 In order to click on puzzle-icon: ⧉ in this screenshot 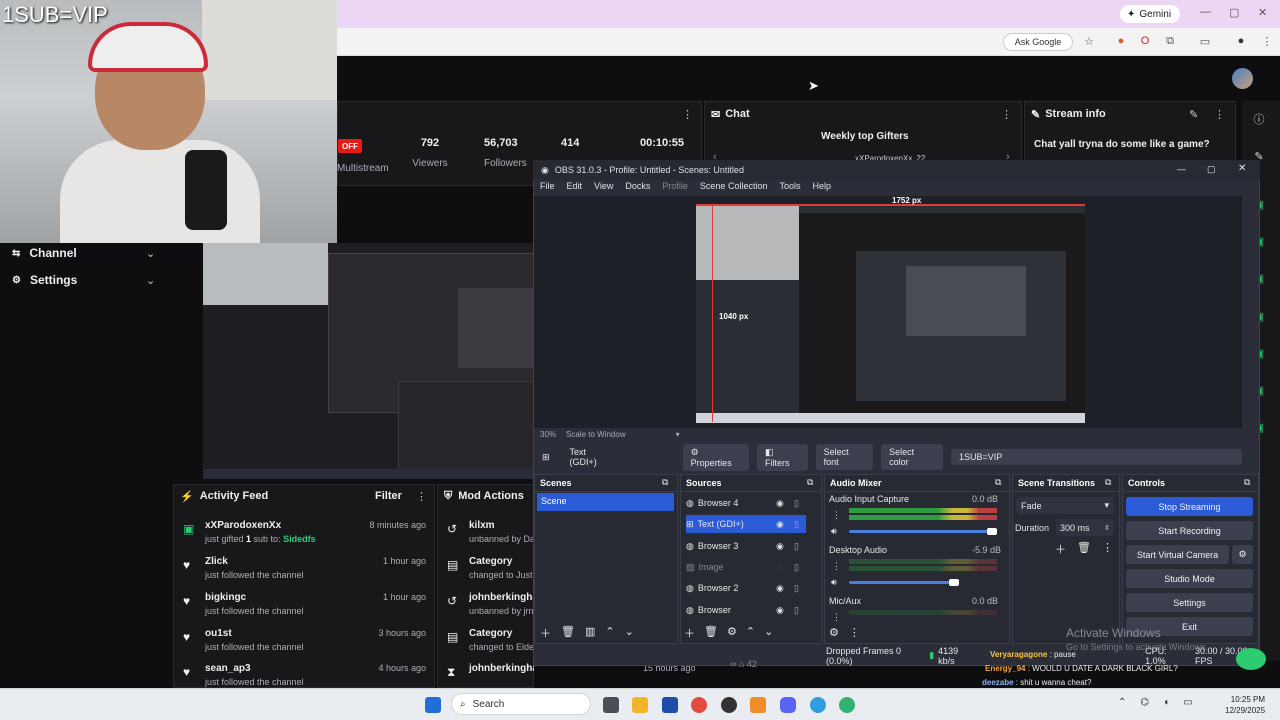, I will do `click(1170, 42)`.